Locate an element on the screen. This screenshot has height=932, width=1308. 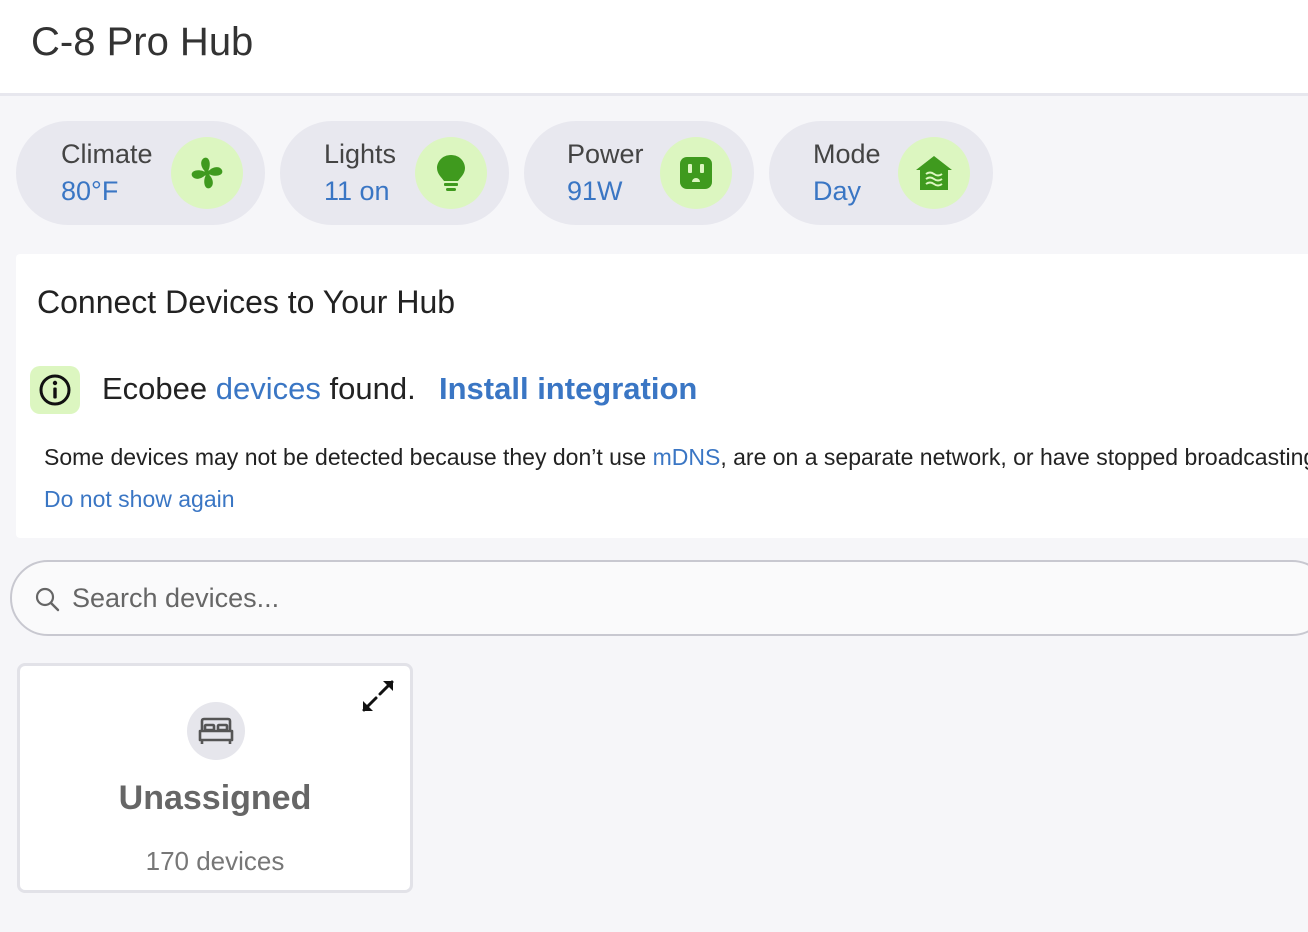
connect-devices-title: Connect Devices to Your Hub is located at coordinates (246, 302).